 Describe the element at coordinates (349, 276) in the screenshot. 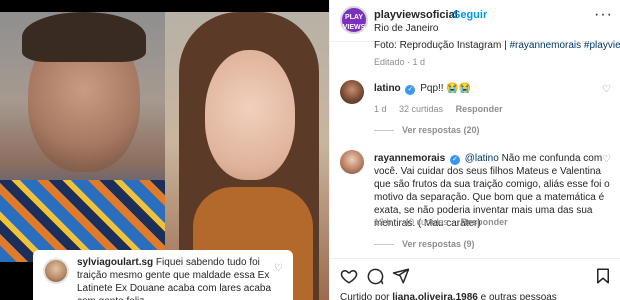

I see `heart-icon` at that location.